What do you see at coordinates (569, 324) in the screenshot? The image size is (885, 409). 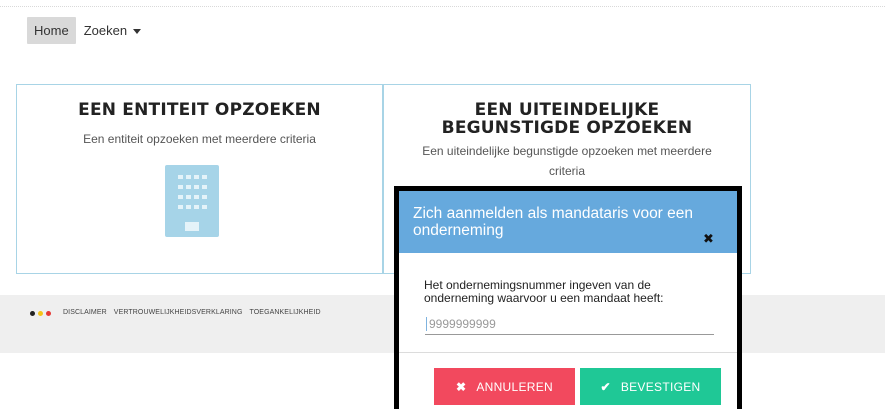 I see `company-number-input` at bounding box center [569, 324].